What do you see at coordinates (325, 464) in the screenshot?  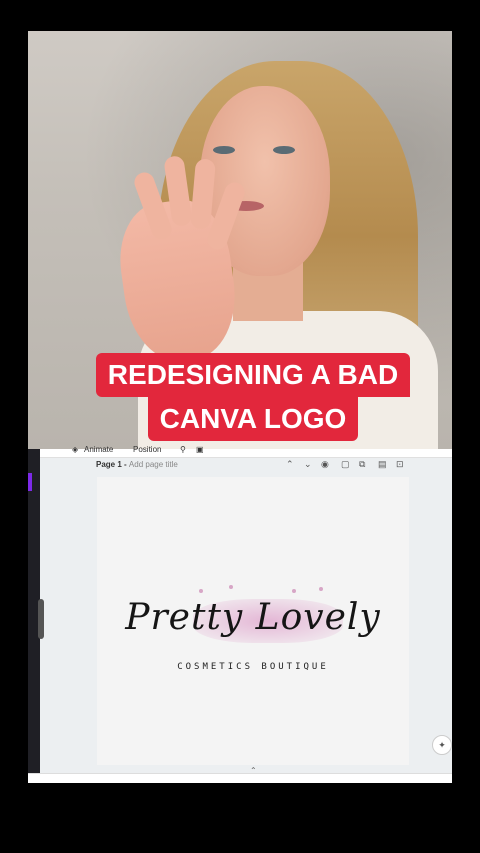 I see `eye-icon: ◉` at bounding box center [325, 464].